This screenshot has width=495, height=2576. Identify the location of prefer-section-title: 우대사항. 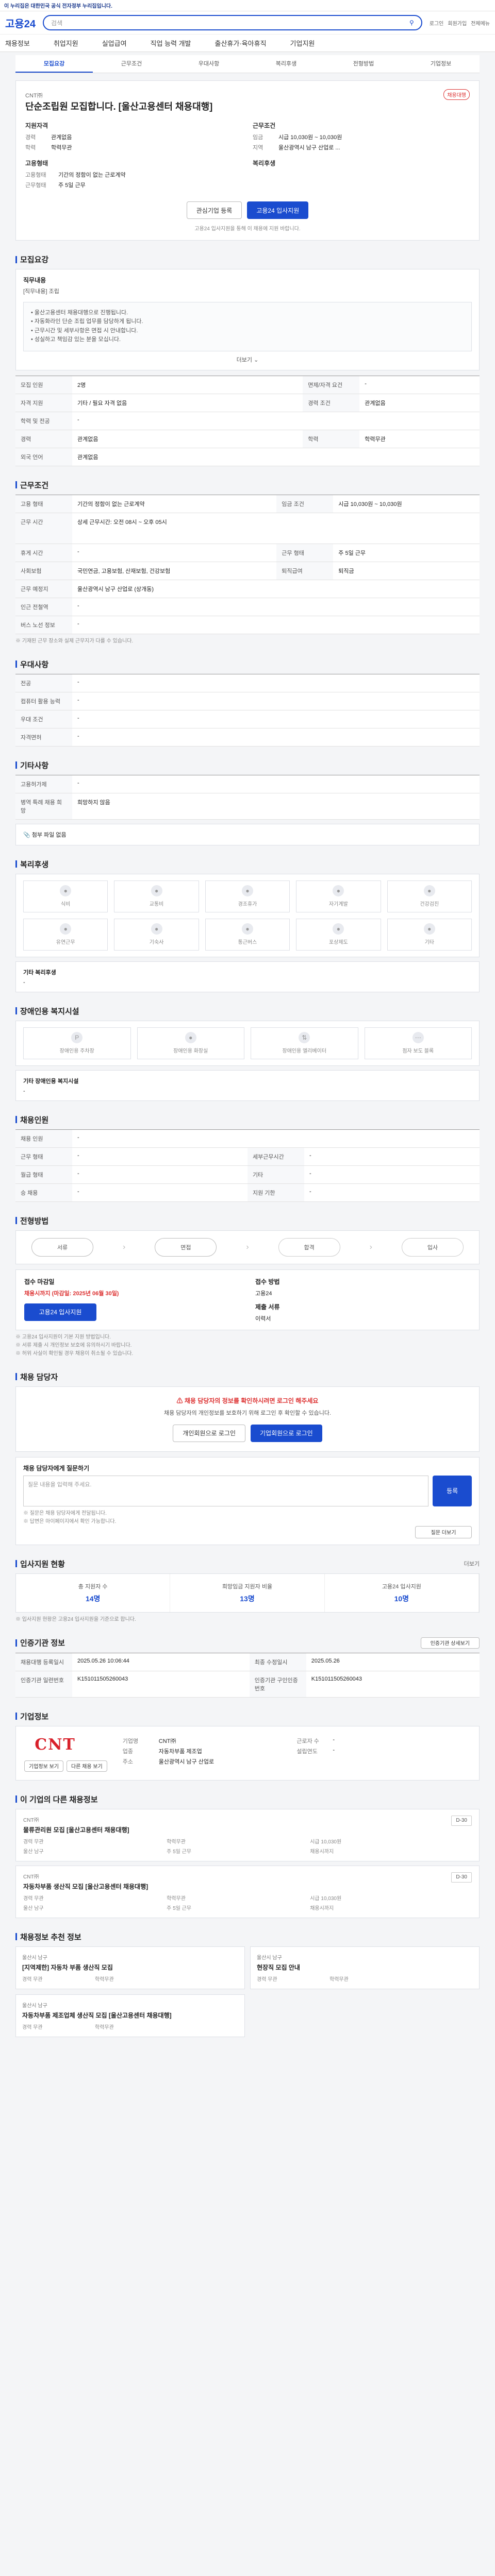
(247, 664).